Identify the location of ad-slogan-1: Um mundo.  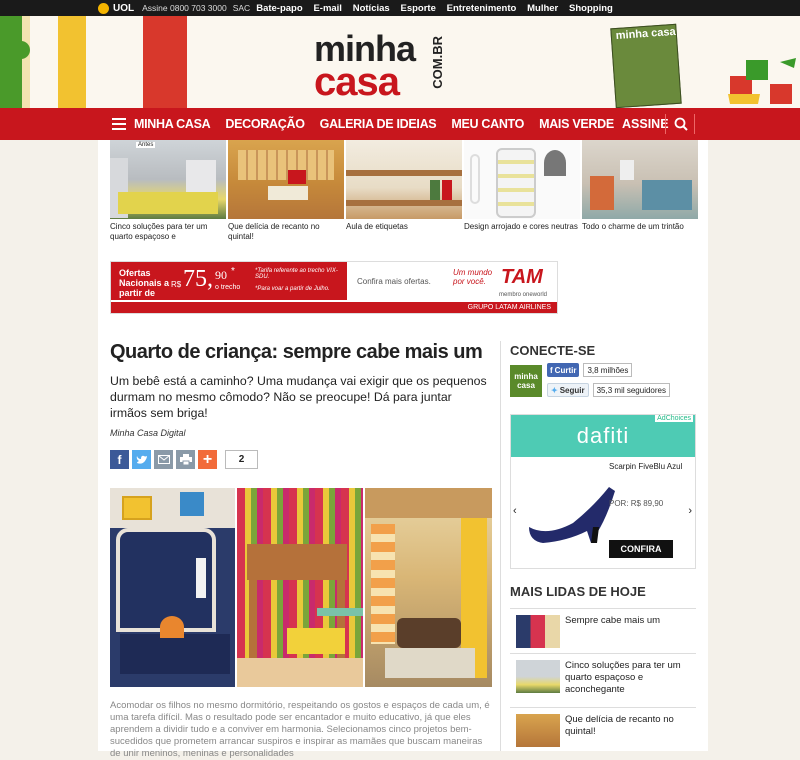
(473, 272).